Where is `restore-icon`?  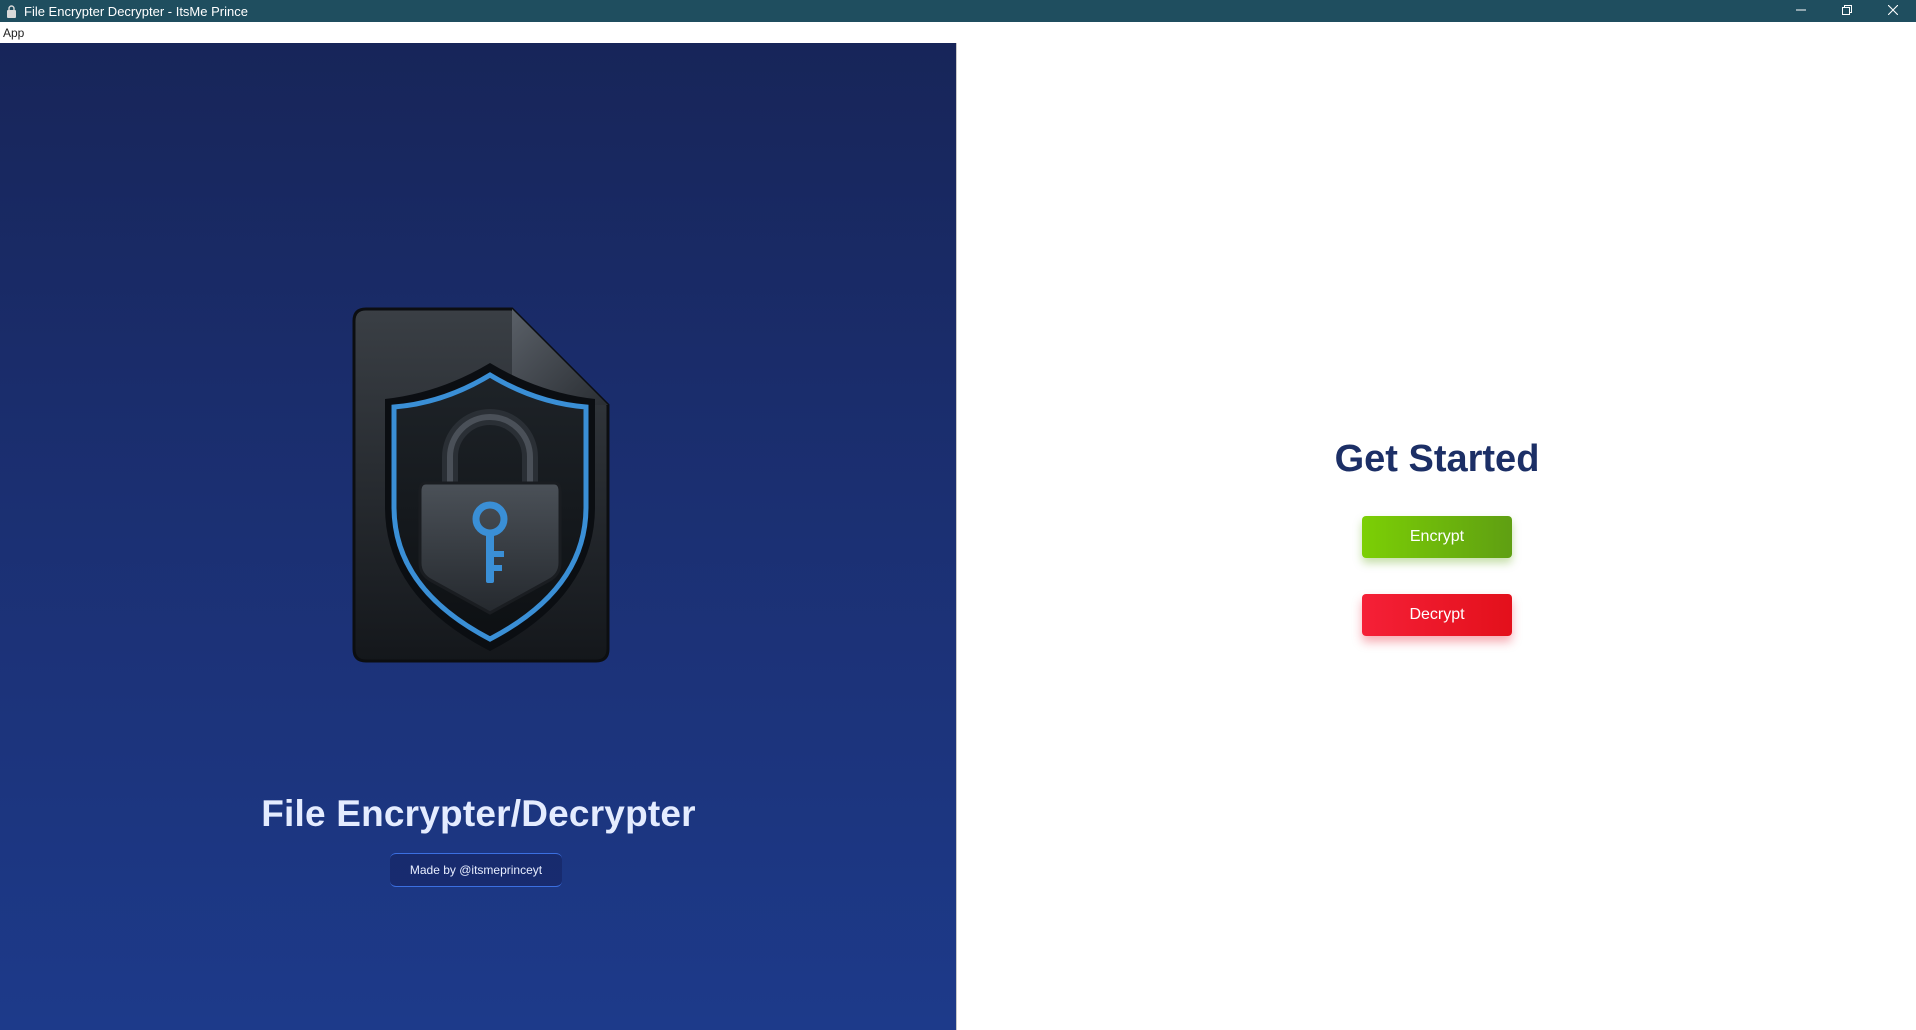
restore-icon is located at coordinates (1847, 11).